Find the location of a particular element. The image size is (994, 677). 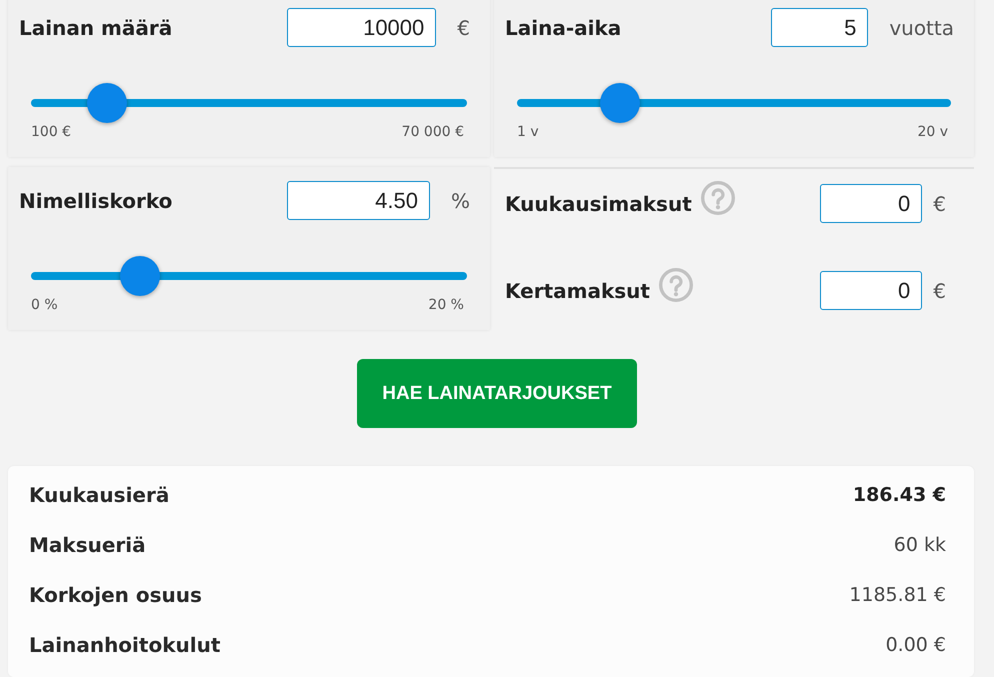

field-label: Kertamaksut is located at coordinates (577, 290).